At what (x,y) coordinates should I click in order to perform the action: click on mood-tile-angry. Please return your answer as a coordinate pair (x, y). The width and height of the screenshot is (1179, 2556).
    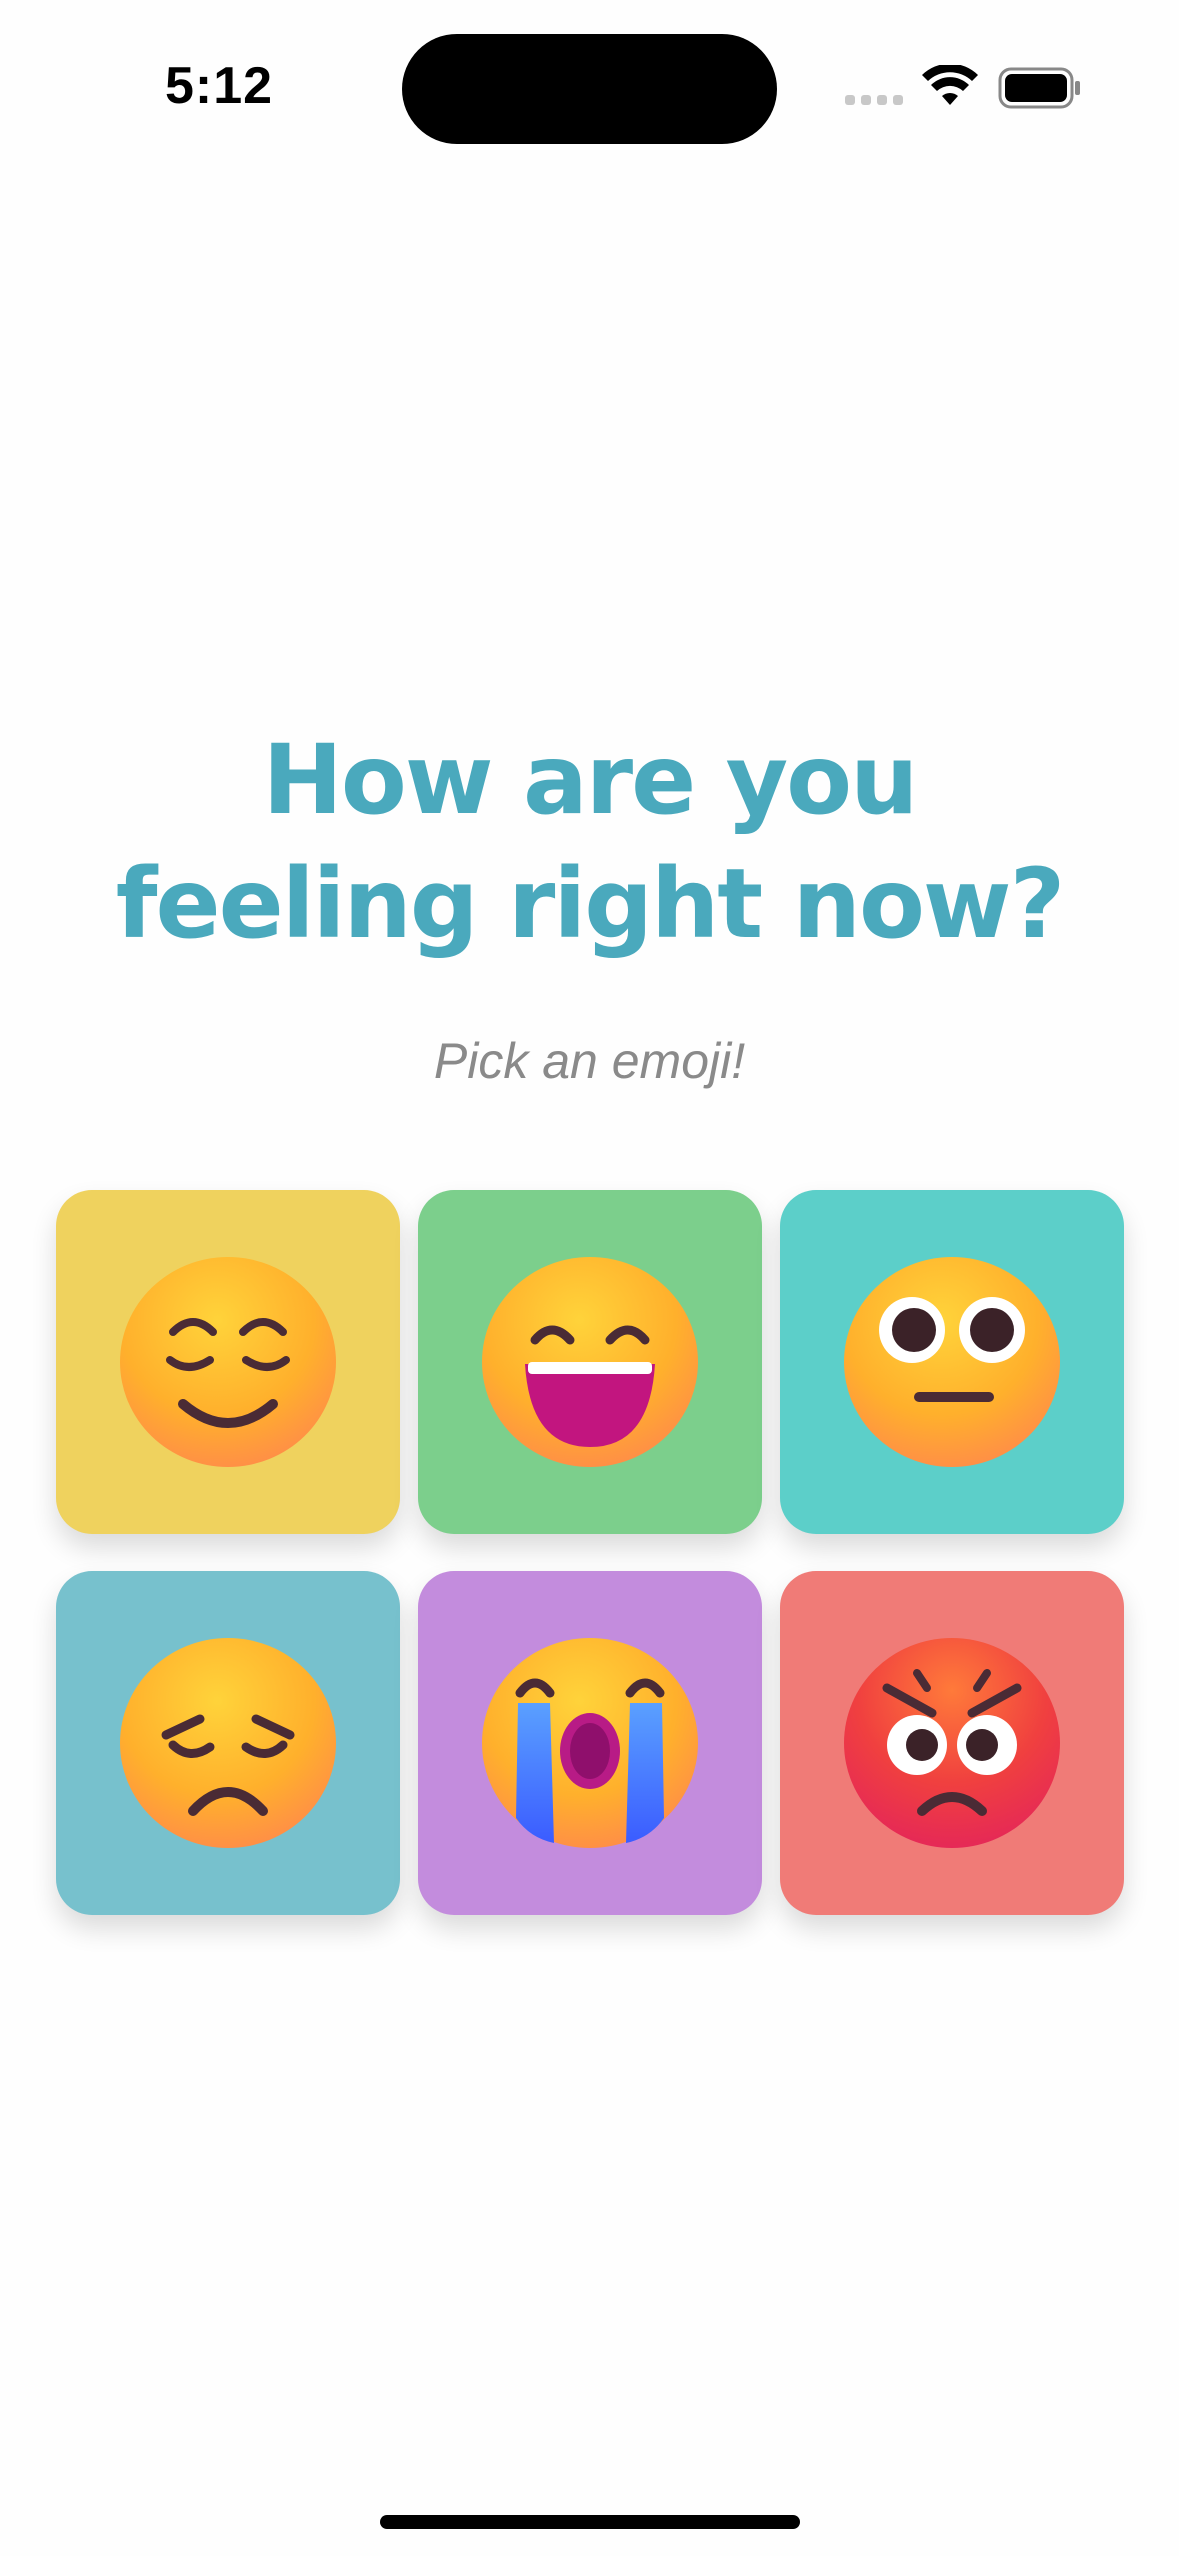
    Looking at the image, I should click on (952, 1743).